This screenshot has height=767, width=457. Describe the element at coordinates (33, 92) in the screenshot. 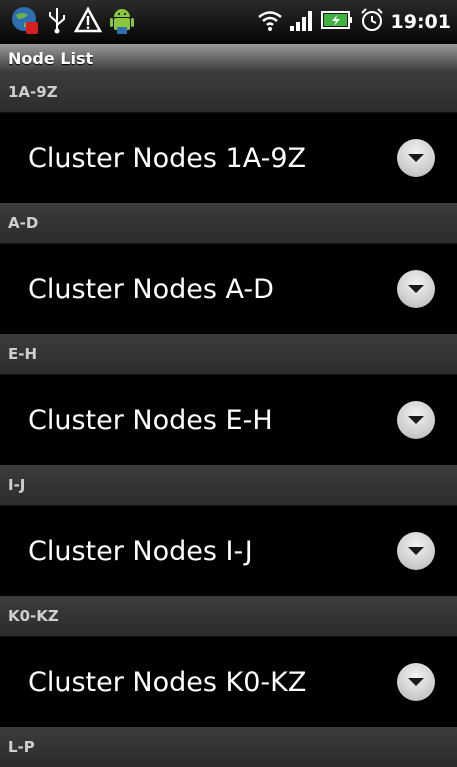

I see `section-header-label: 1A-9Z` at that location.